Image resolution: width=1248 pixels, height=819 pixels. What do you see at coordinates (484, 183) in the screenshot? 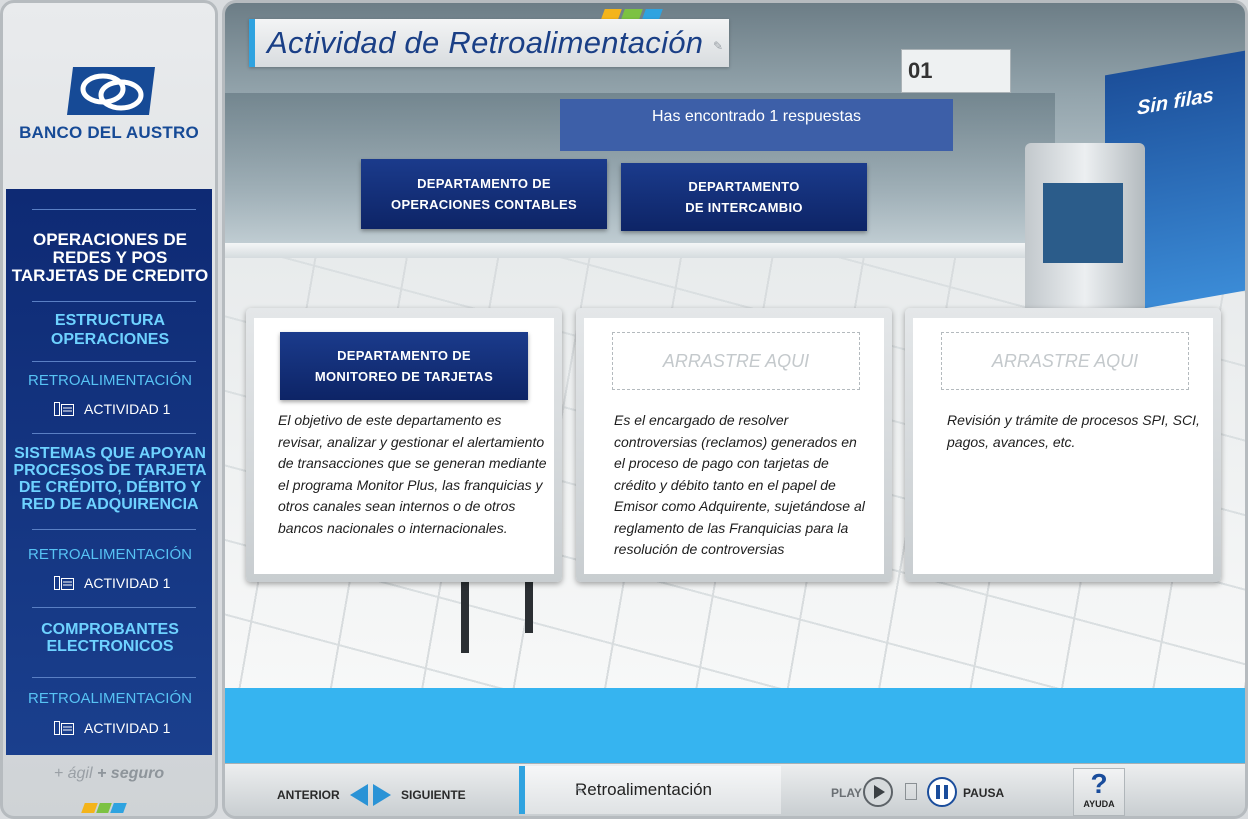
I see `draggable-label-line: DEPARTAMENTO DE` at bounding box center [484, 183].